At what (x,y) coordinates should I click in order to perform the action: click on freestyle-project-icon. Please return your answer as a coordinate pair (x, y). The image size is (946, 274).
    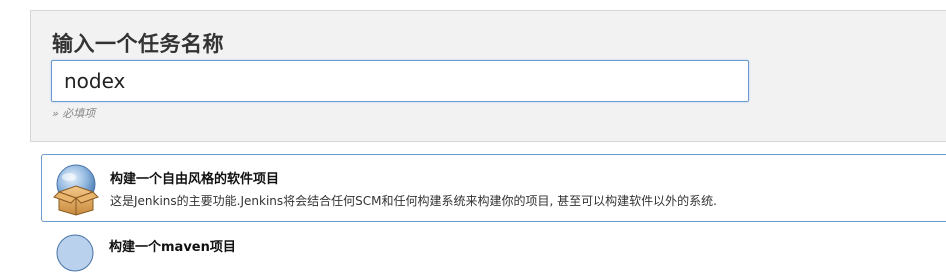
    Looking at the image, I should click on (76, 190).